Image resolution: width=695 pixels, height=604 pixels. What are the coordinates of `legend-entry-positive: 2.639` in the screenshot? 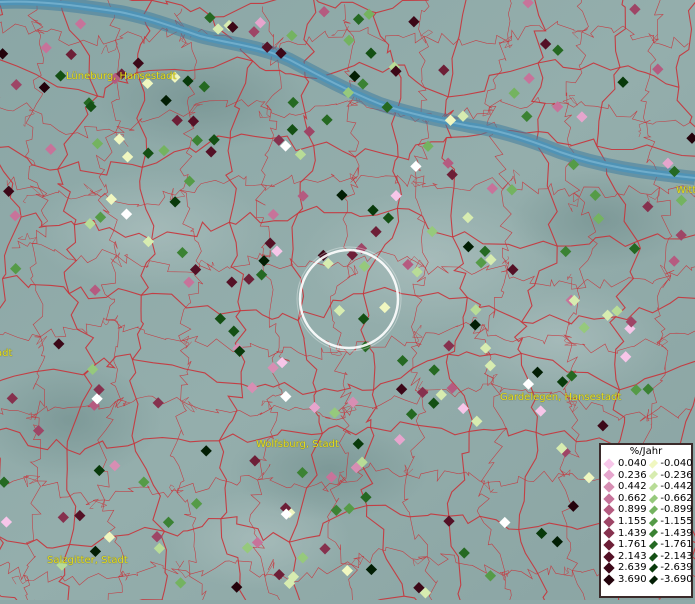 It's located at (624, 568).